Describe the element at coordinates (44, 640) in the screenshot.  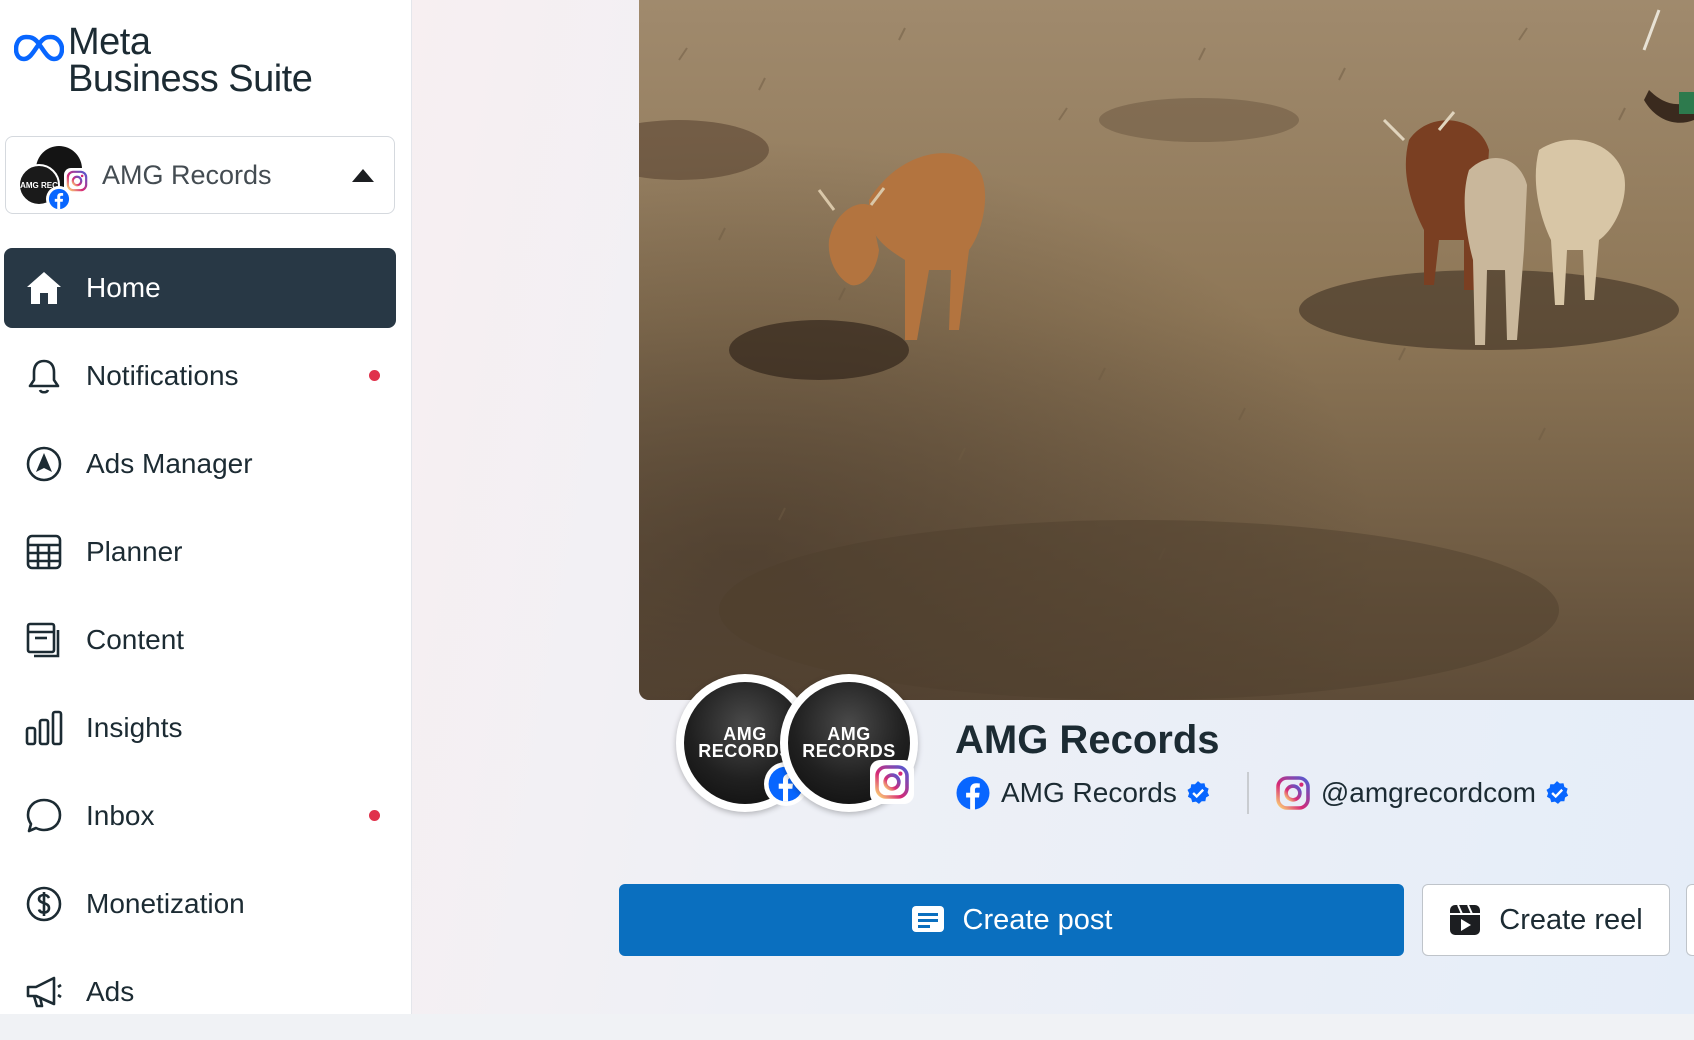
I see `content-pages-icon` at that location.